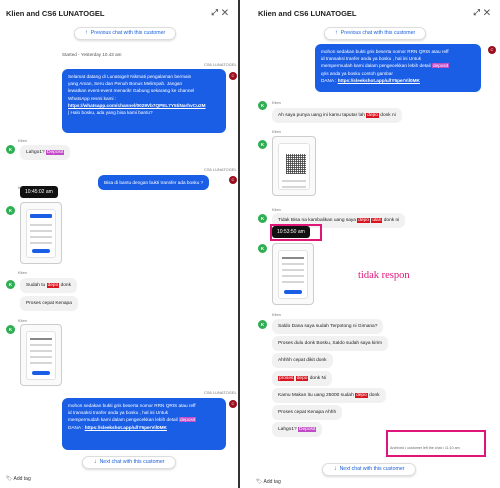 The width and height of the screenshot is (500, 488). What do you see at coordinates (55, 152) in the screenshot?
I see `highlighted-word: Deposit` at bounding box center [55, 152].